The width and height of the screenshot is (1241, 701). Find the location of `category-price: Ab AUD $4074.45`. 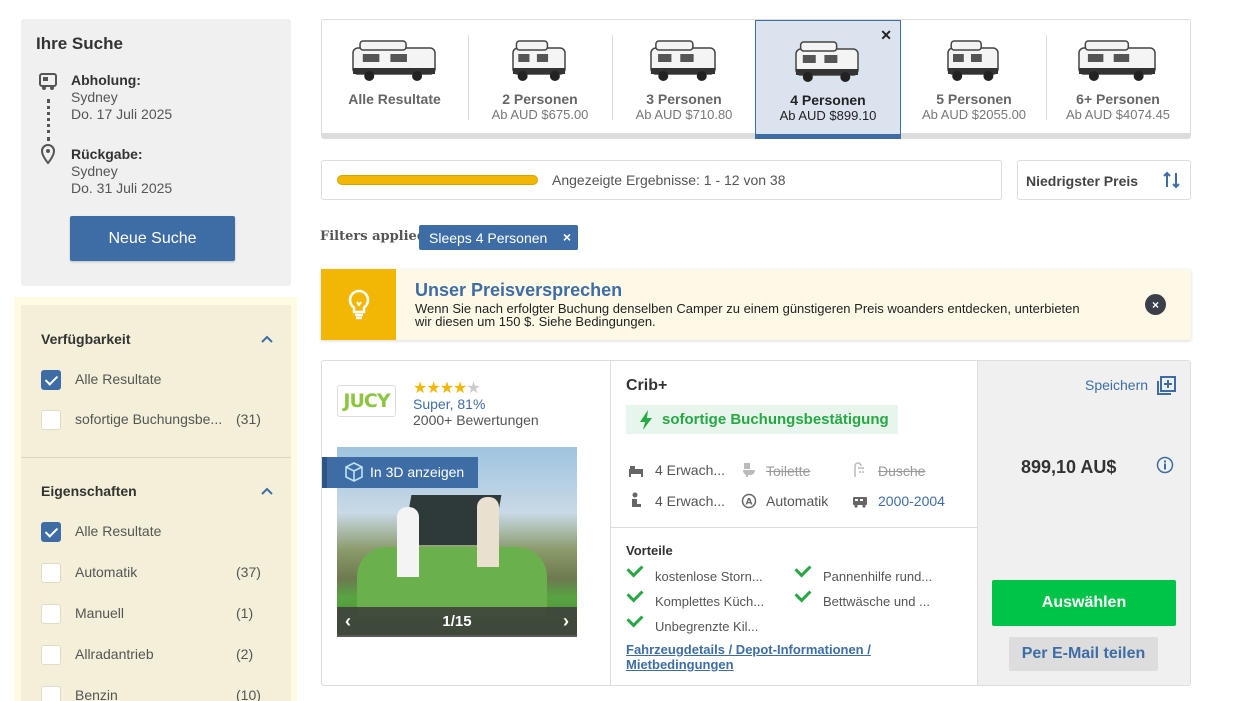

category-price: Ab AUD $4074.45 is located at coordinates (1118, 114).